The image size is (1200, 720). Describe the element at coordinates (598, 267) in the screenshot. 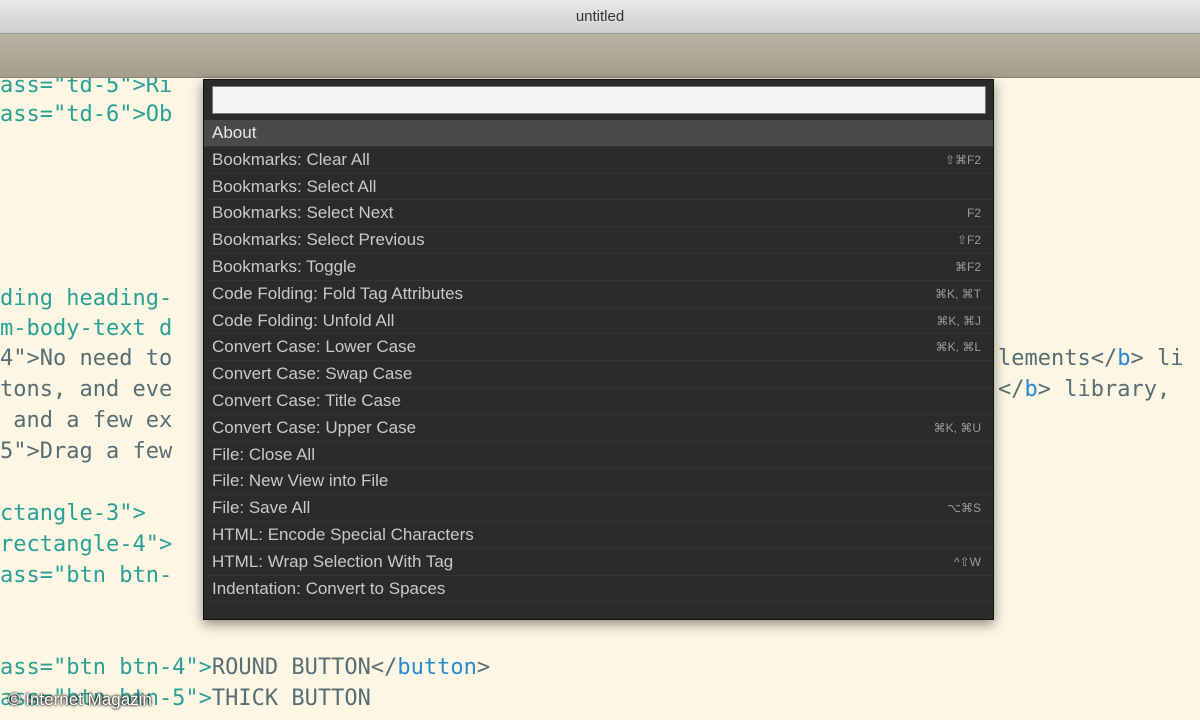

I see `command-palette-item: Bookmarks: Toggle ⌘F2` at that location.